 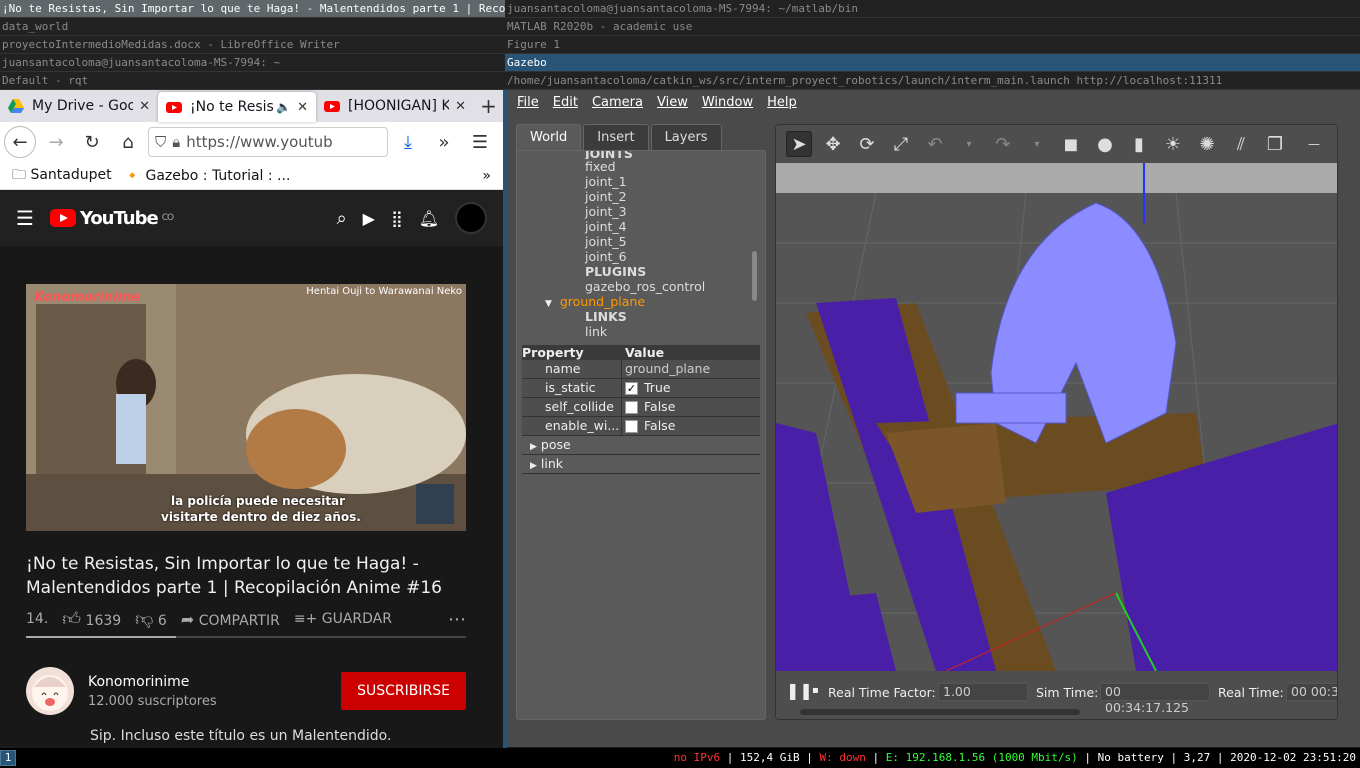 I want to click on copy-icon: ❐, so click(x=1275, y=144).